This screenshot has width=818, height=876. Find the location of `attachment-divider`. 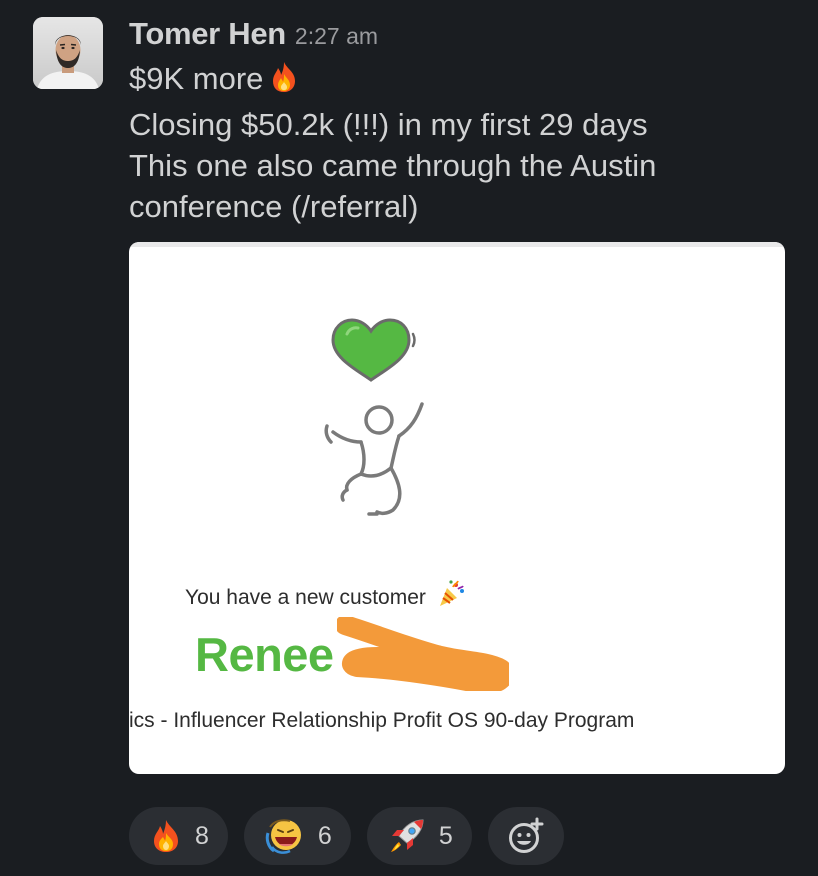

attachment-divider is located at coordinates (457, 244).